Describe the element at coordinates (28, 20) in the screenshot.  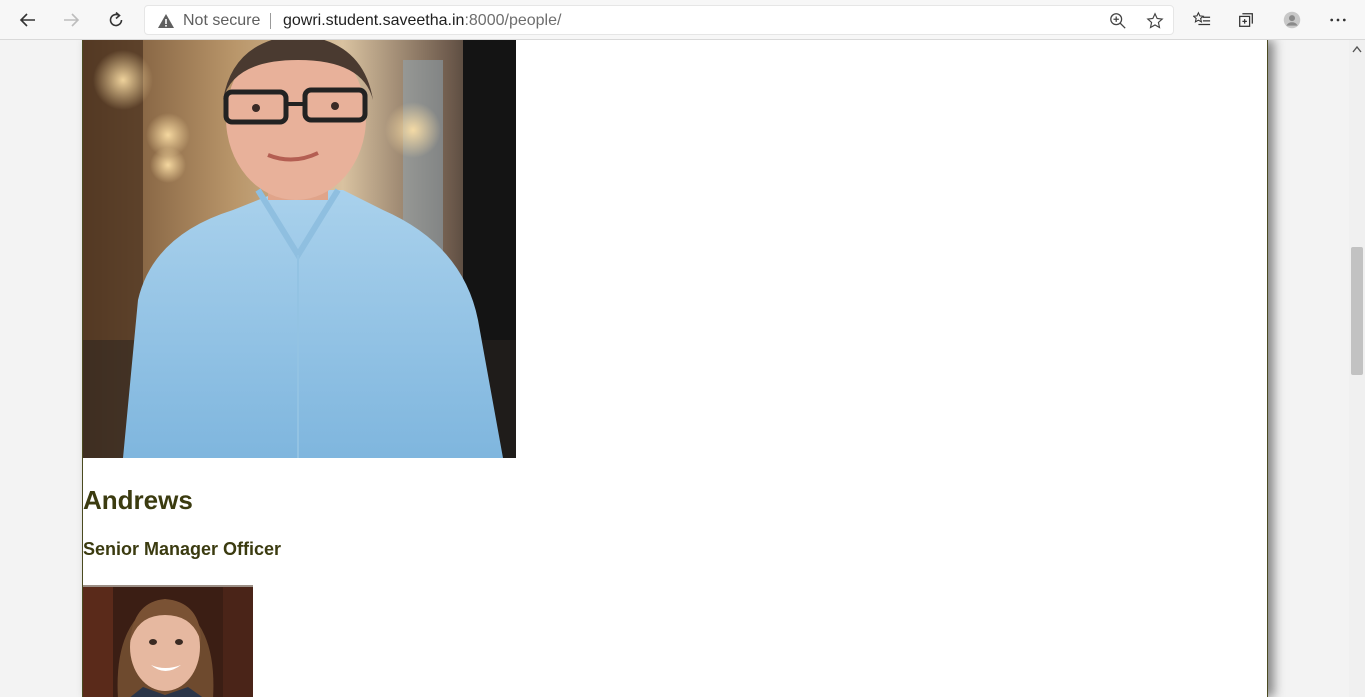
I see `back-arrow-icon` at that location.